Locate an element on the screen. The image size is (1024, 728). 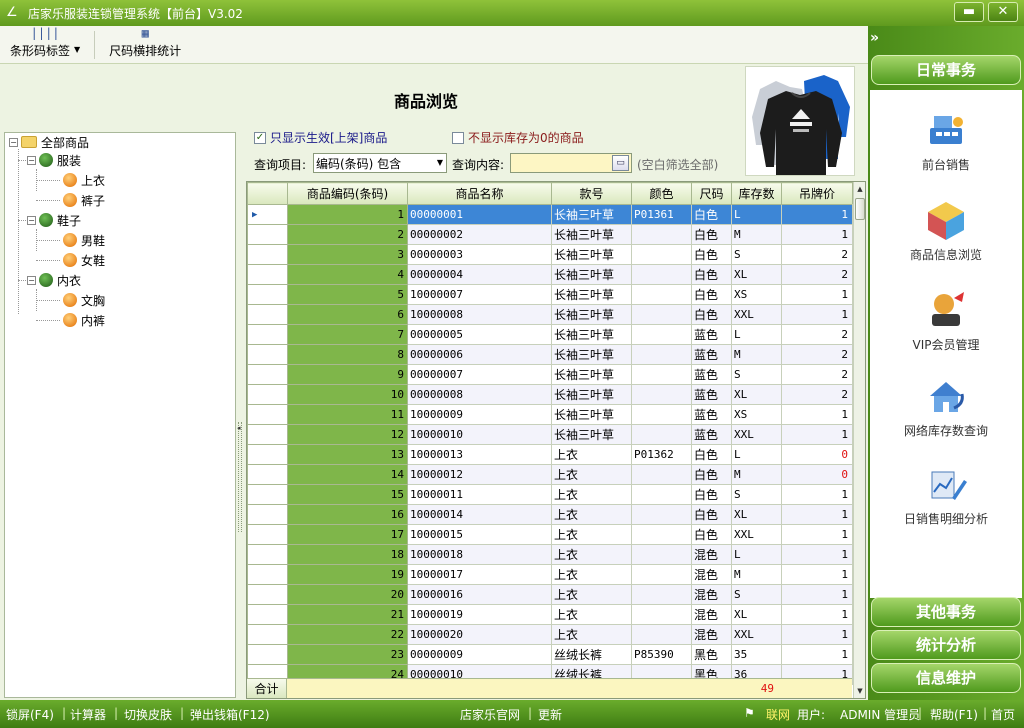
collapse-panel-icon: » is located at coordinates (874, 38).